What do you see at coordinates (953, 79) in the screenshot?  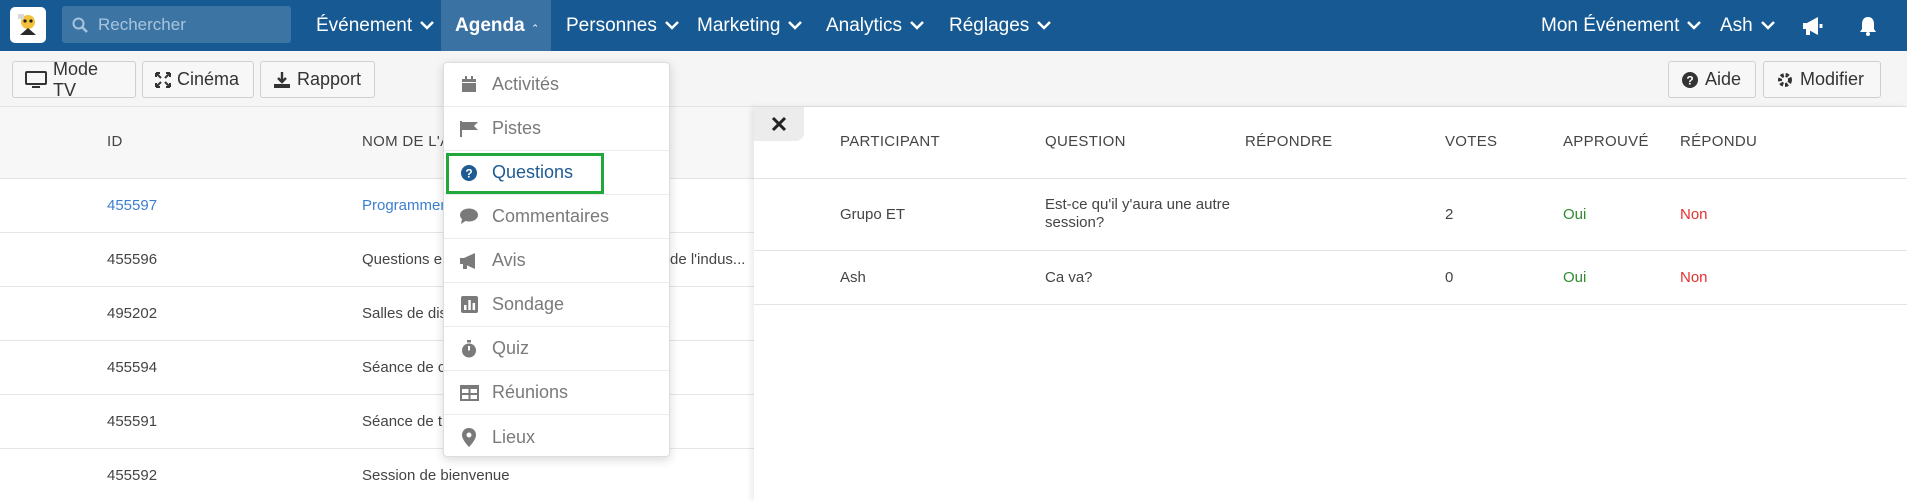 I see `toolbar: Mode TV Cinéma Rapport ? Aide Modifier` at bounding box center [953, 79].